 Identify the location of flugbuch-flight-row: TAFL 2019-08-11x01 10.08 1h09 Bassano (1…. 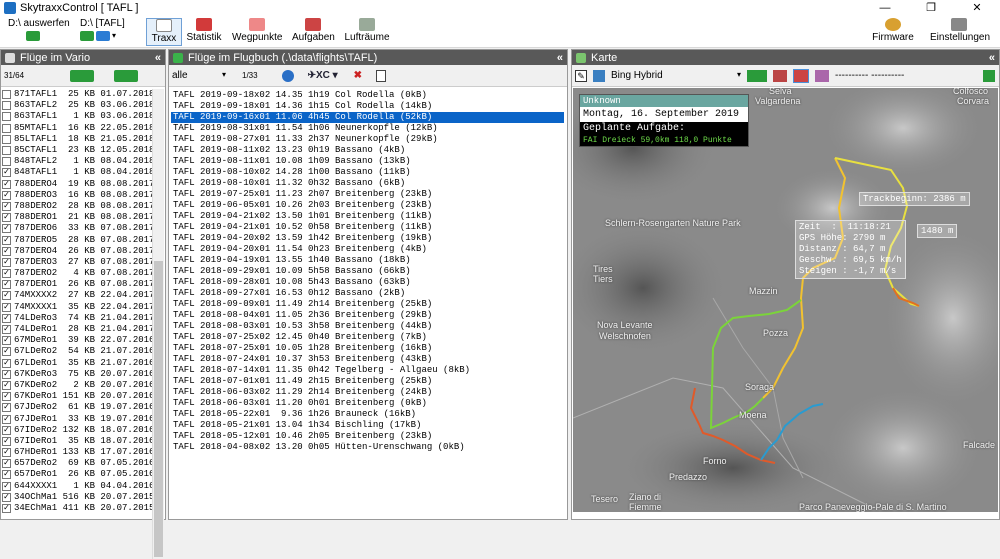
(367, 161).